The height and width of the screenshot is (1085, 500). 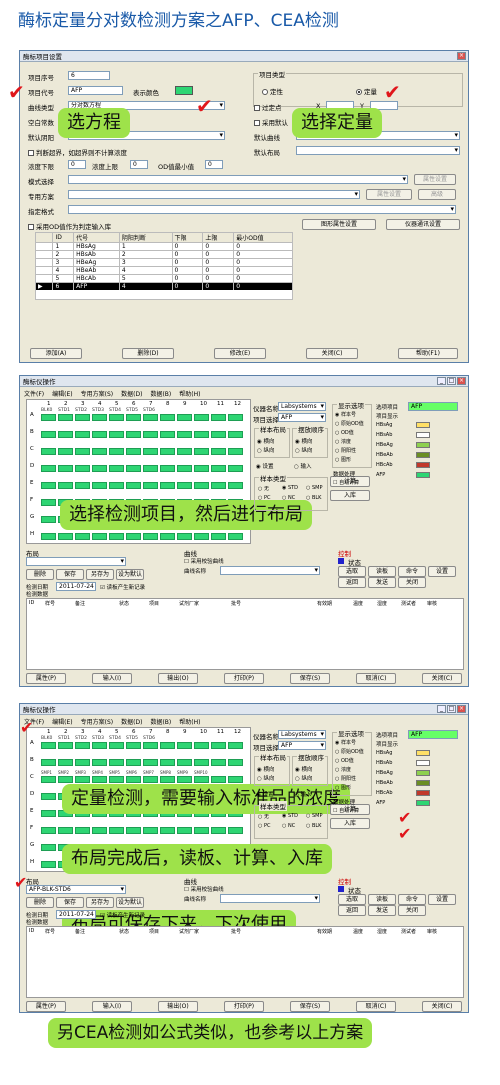 What do you see at coordinates (442, 571) in the screenshot?
I see `control-button: 设置` at bounding box center [442, 571].